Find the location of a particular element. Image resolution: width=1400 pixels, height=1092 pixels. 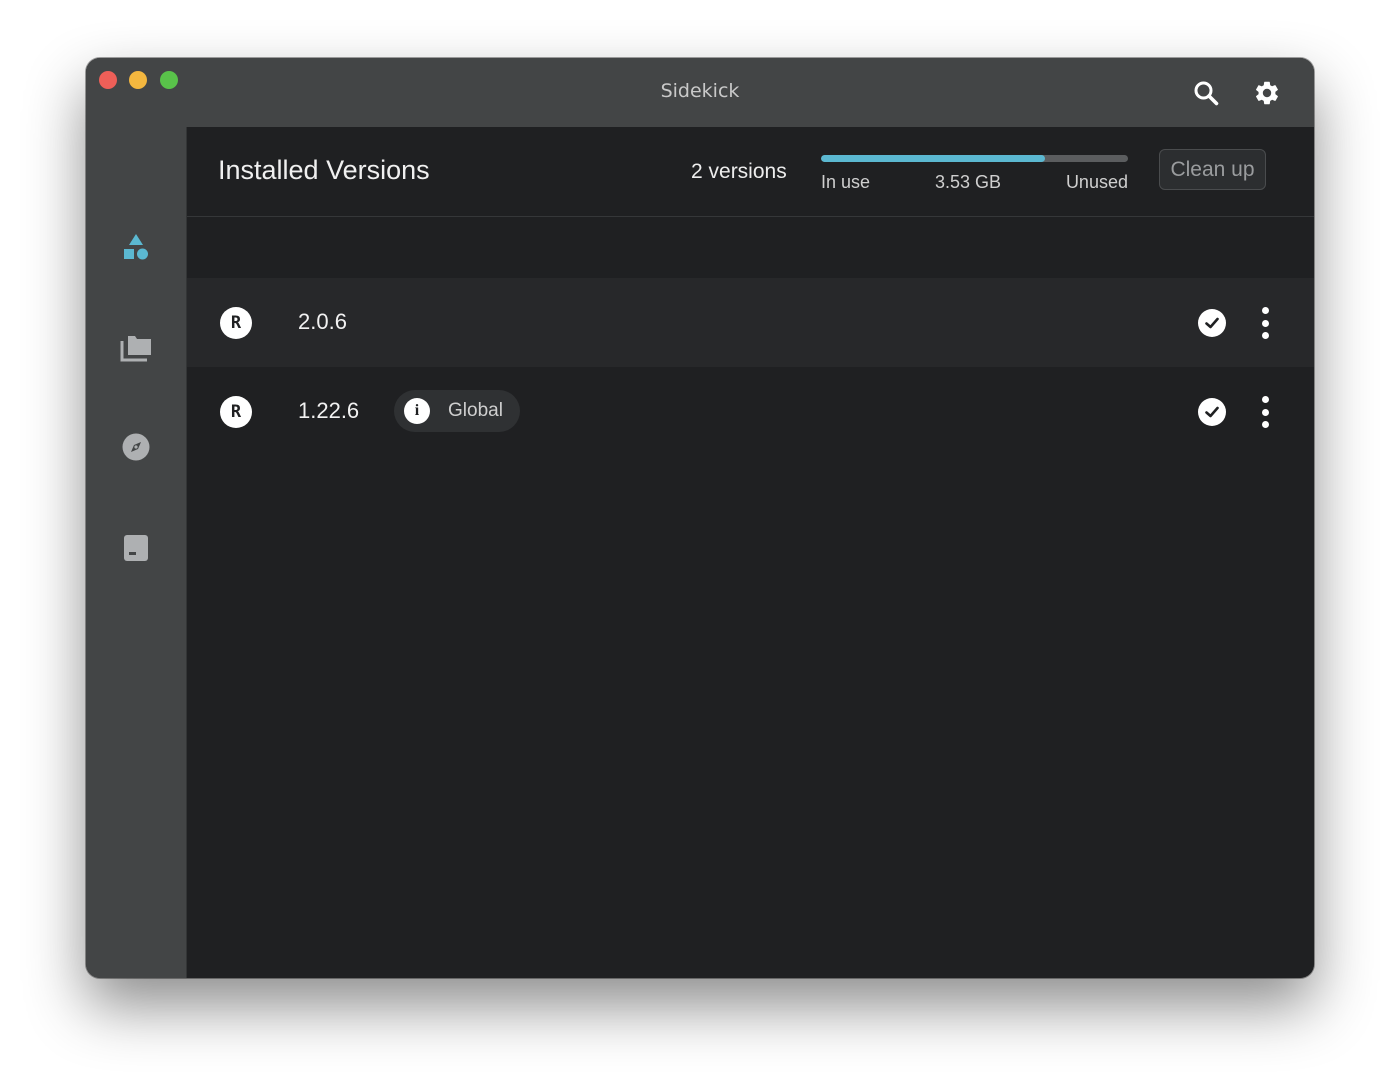

archive-icon is located at coordinates (136, 548).